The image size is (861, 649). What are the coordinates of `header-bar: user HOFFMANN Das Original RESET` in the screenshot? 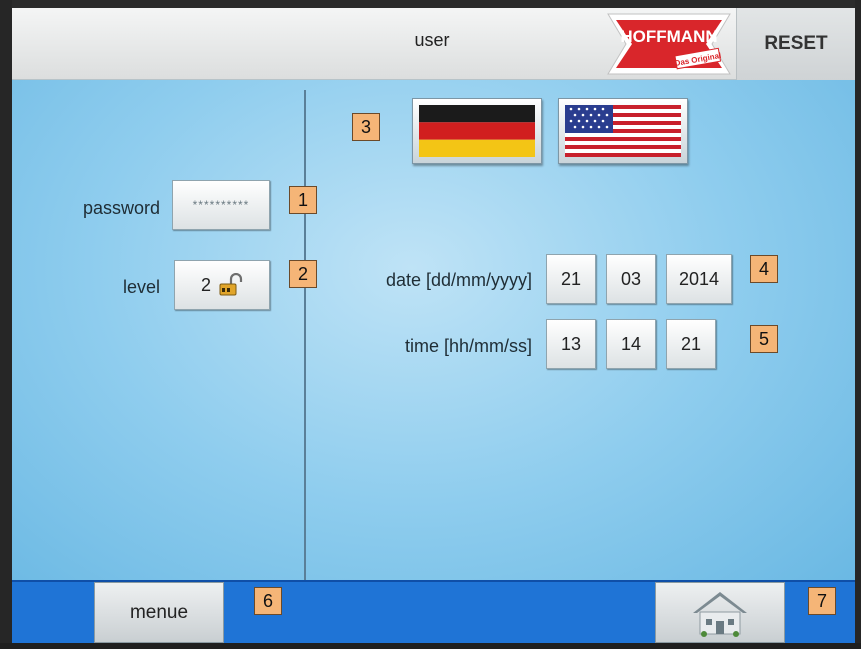 It's located at (433, 44).